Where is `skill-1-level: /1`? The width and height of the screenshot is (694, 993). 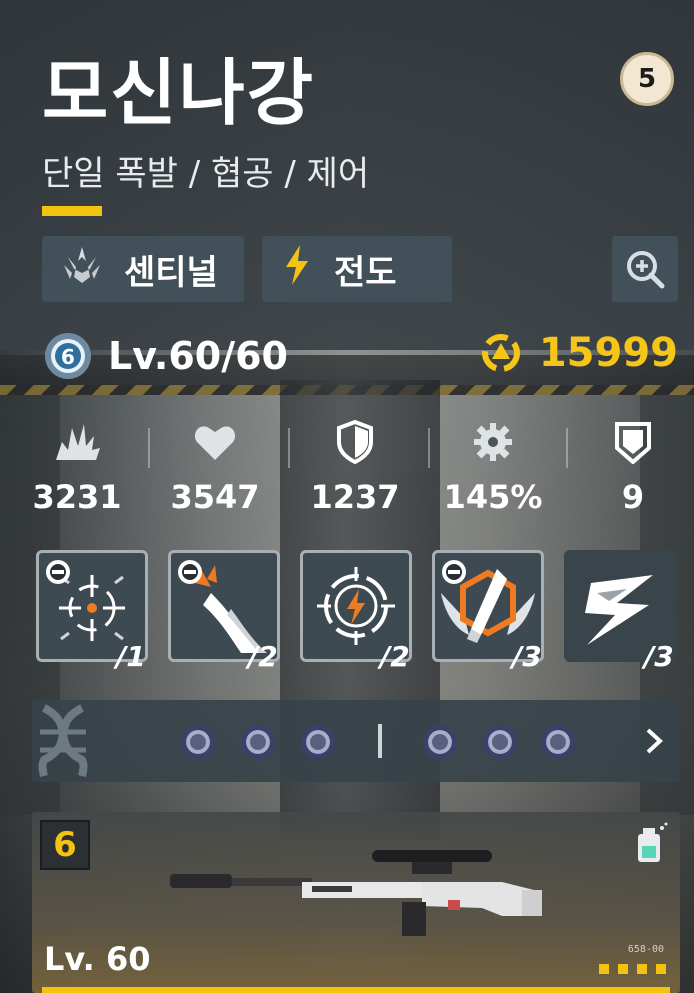
skill-1-level: /1 is located at coordinates (131, 656).